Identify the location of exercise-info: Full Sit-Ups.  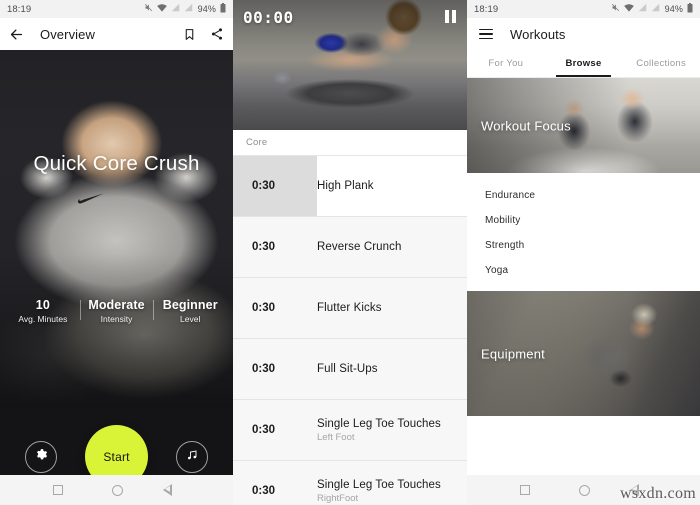
(392, 369).